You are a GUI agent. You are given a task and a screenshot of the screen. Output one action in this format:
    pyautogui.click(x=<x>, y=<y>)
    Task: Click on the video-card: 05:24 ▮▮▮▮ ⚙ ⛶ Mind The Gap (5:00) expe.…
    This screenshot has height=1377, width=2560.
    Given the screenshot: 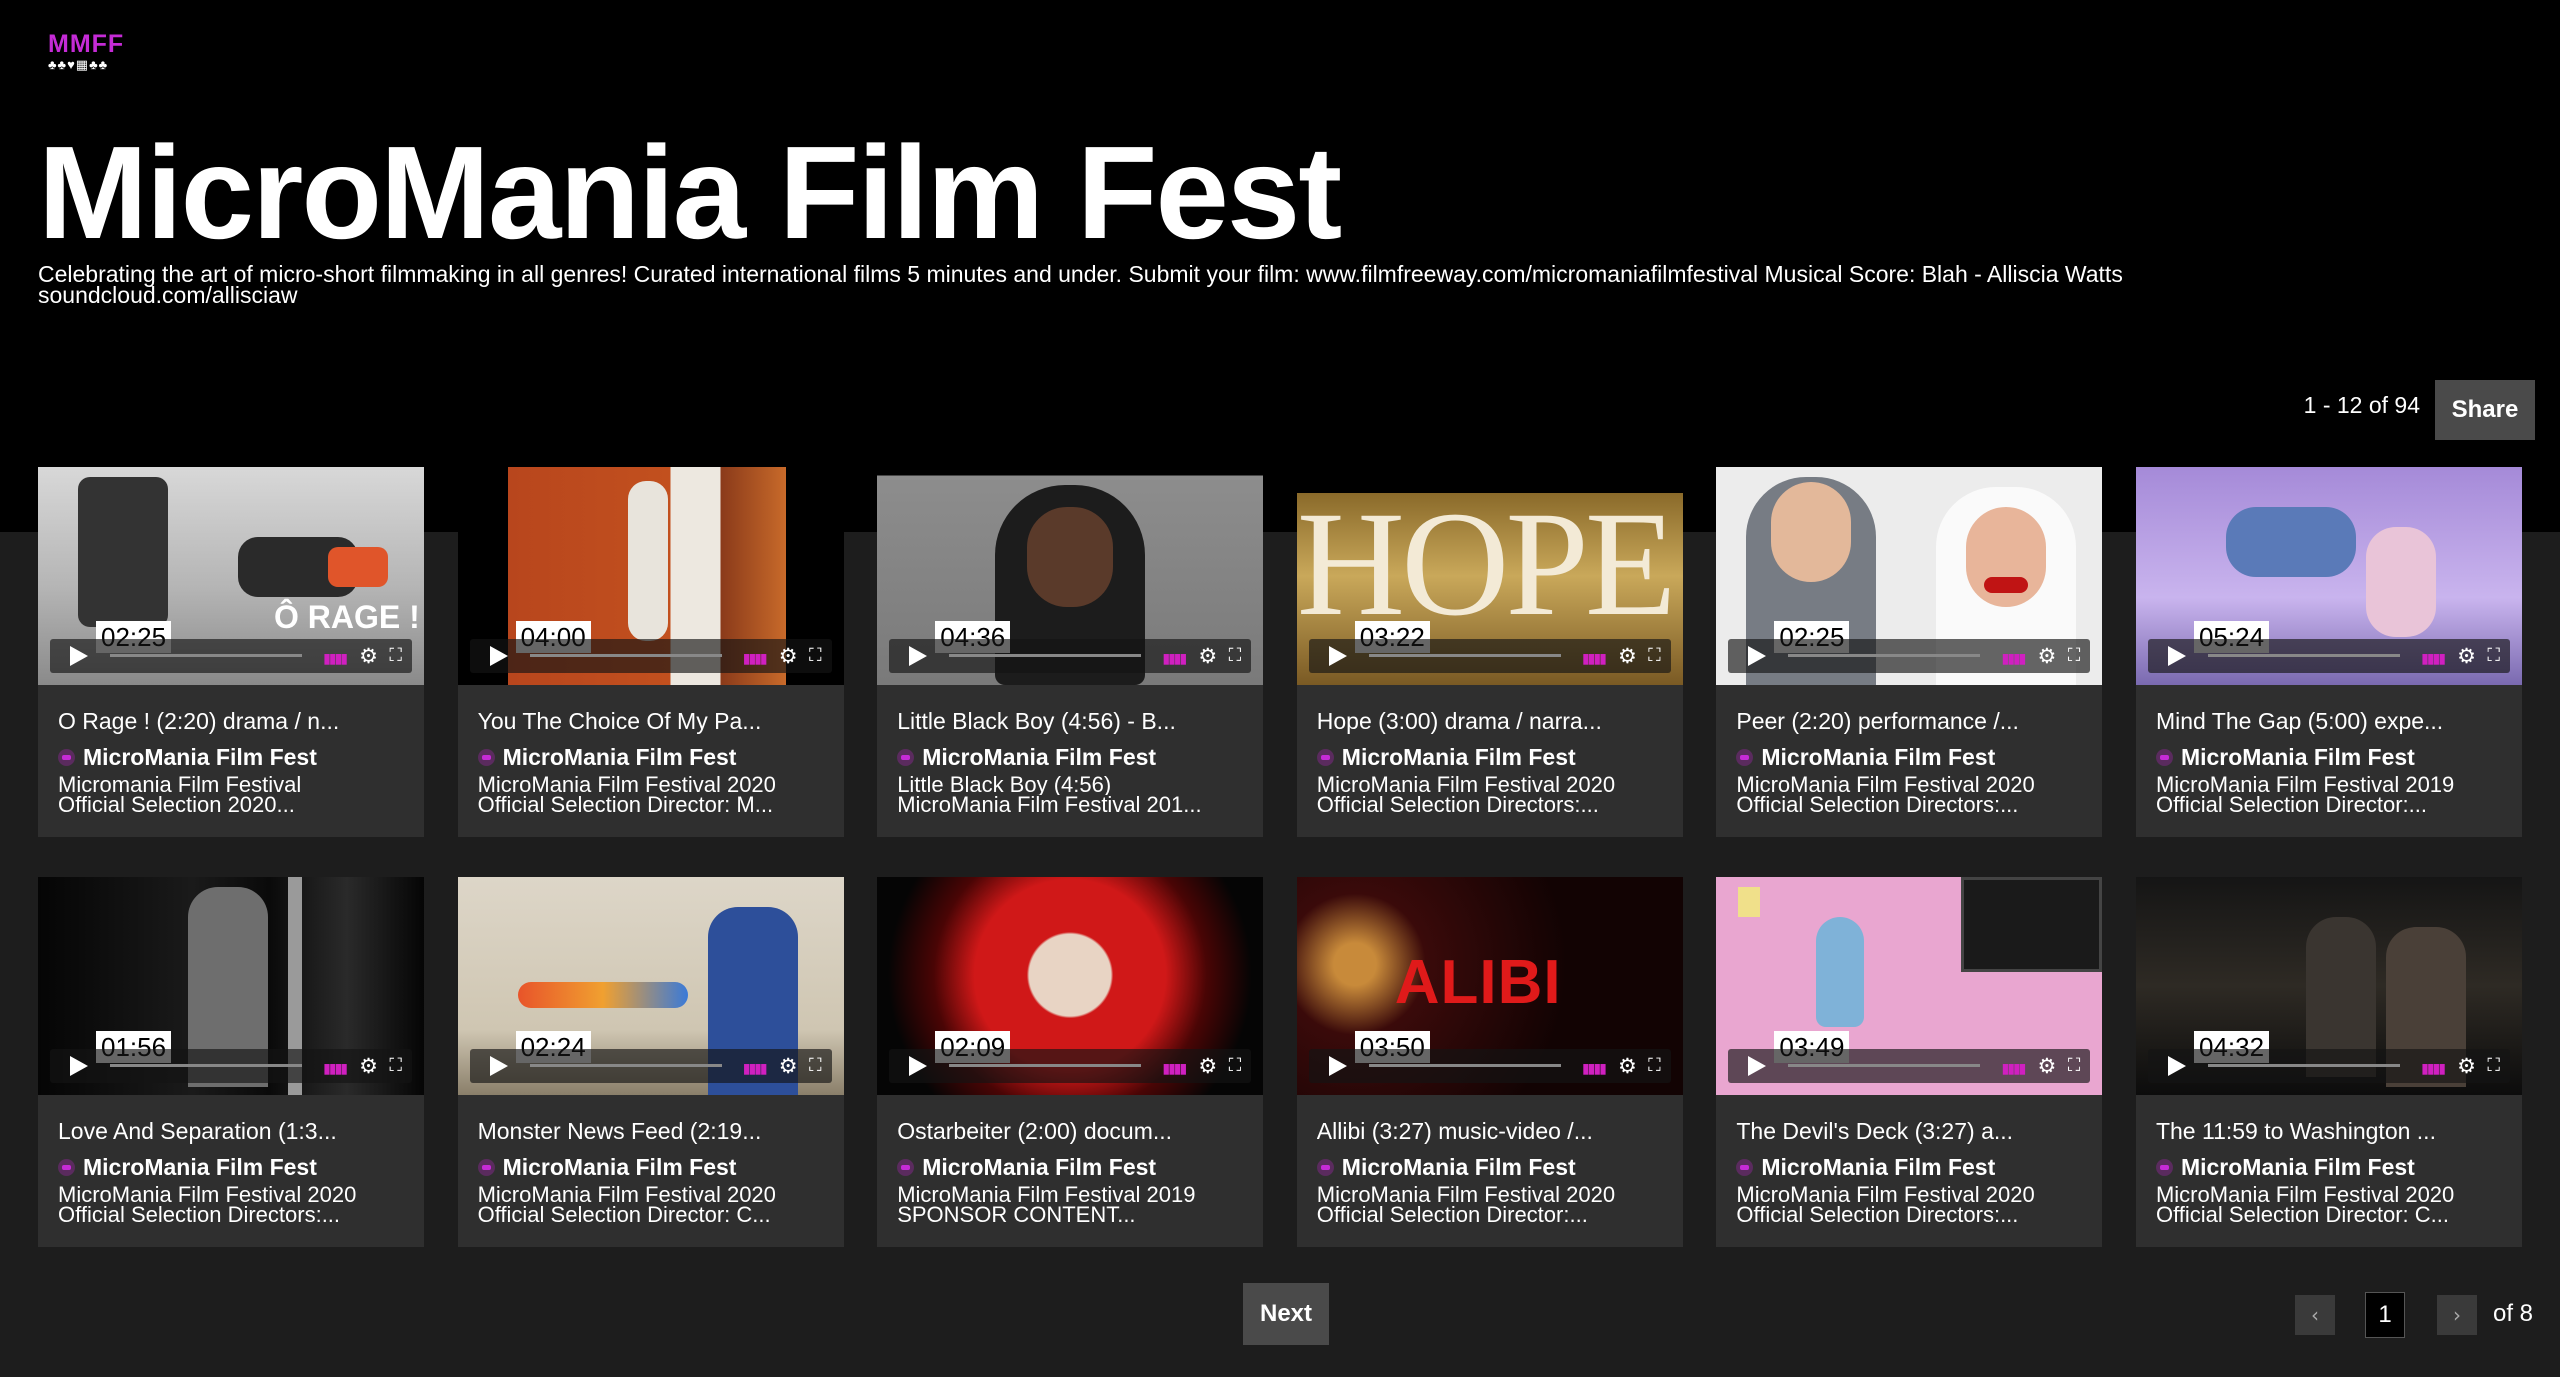 What is the action you would take?
    pyautogui.click(x=2328, y=652)
    